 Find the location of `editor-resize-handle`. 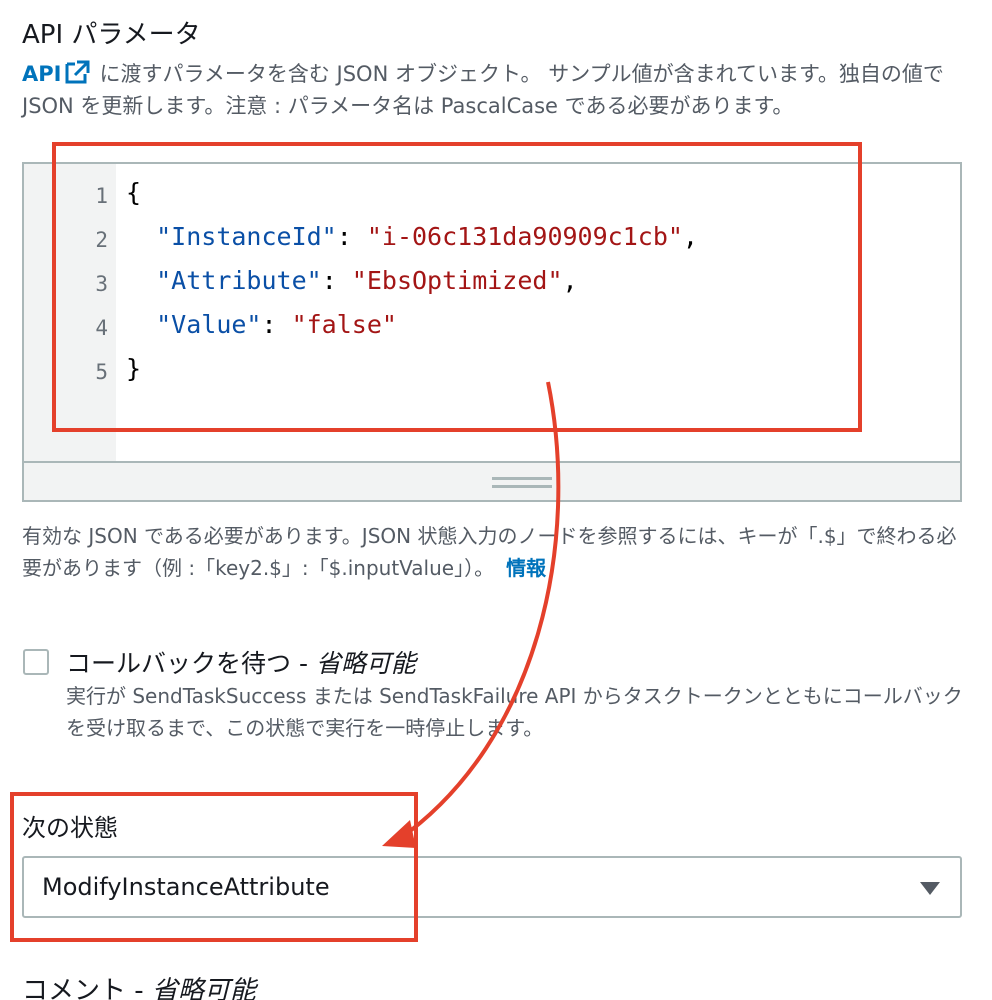

editor-resize-handle is located at coordinates (492, 480).